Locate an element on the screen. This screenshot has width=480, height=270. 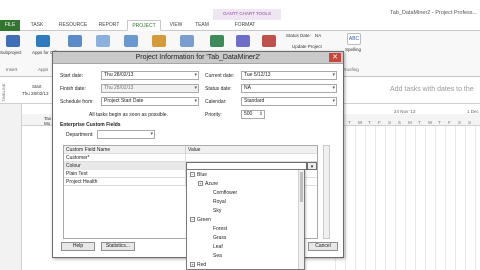
start-date-value: Thu 28/02/13 is located at coordinates (119, 75).